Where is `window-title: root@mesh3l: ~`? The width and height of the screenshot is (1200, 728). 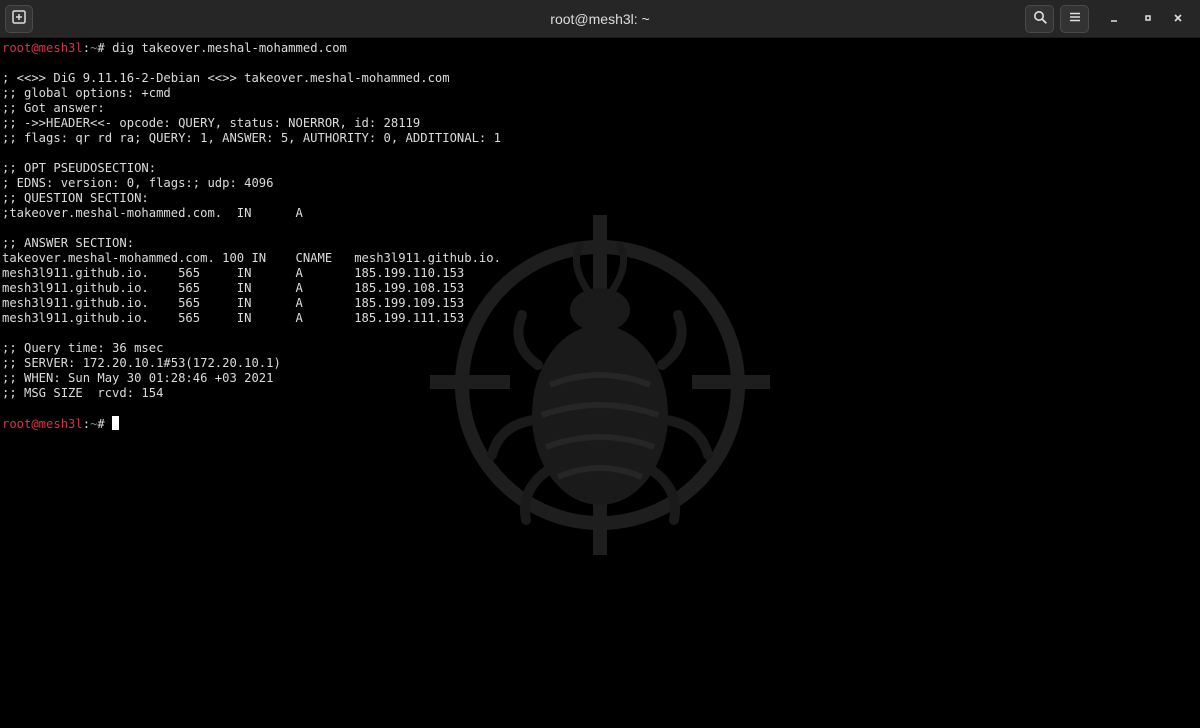
window-title: root@mesh3l: ~ is located at coordinates (600, 19).